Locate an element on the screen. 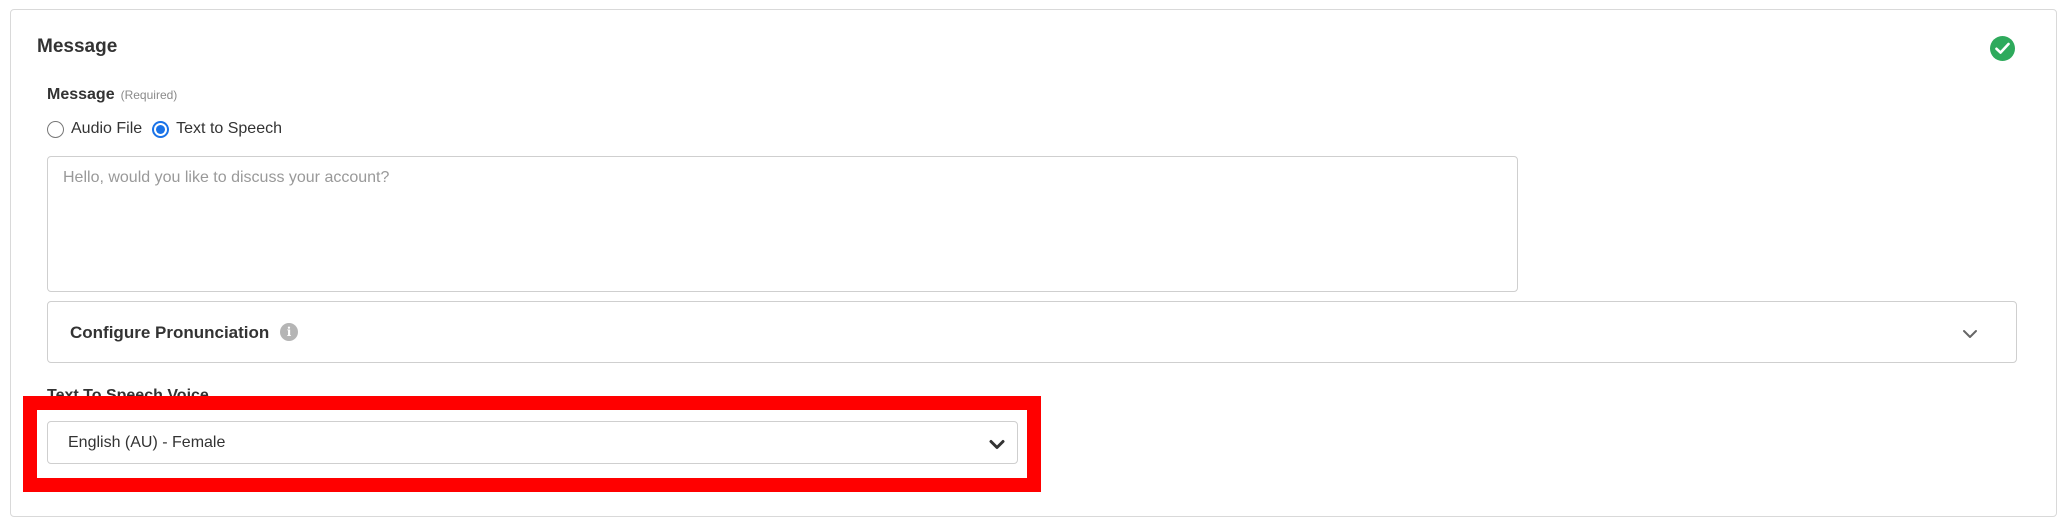 The image size is (2068, 528). required-hint: (Required) is located at coordinates (149, 95).